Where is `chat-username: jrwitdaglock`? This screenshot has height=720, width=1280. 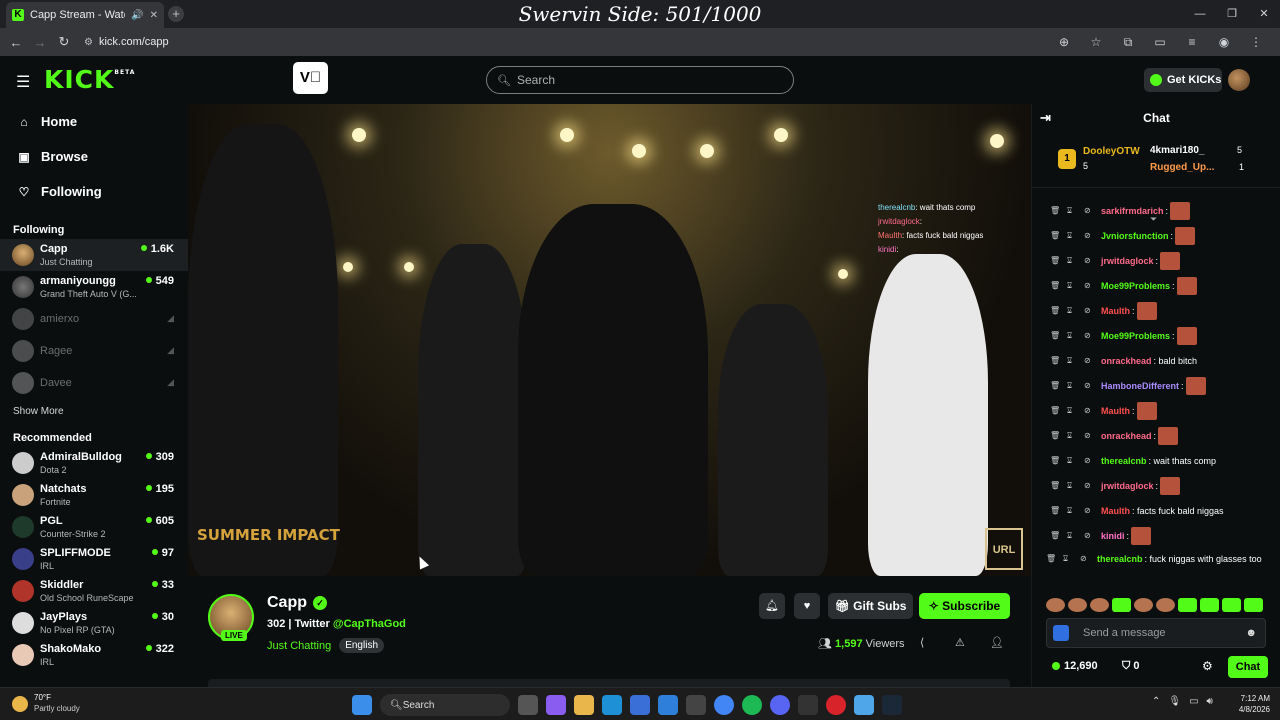
chat-username: jrwitdaglock is located at coordinates (1127, 261).